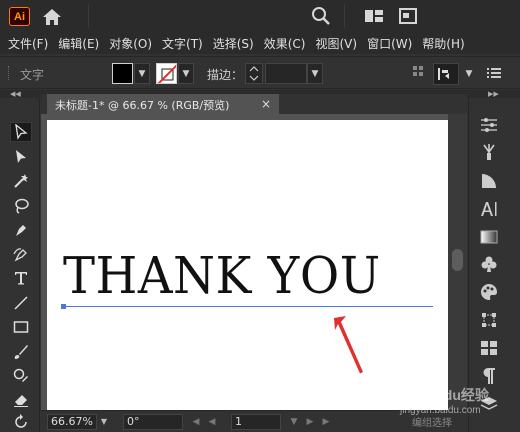 This screenshot has height=432, width=520. I want to click on workspace-icon, so click(408, 16).